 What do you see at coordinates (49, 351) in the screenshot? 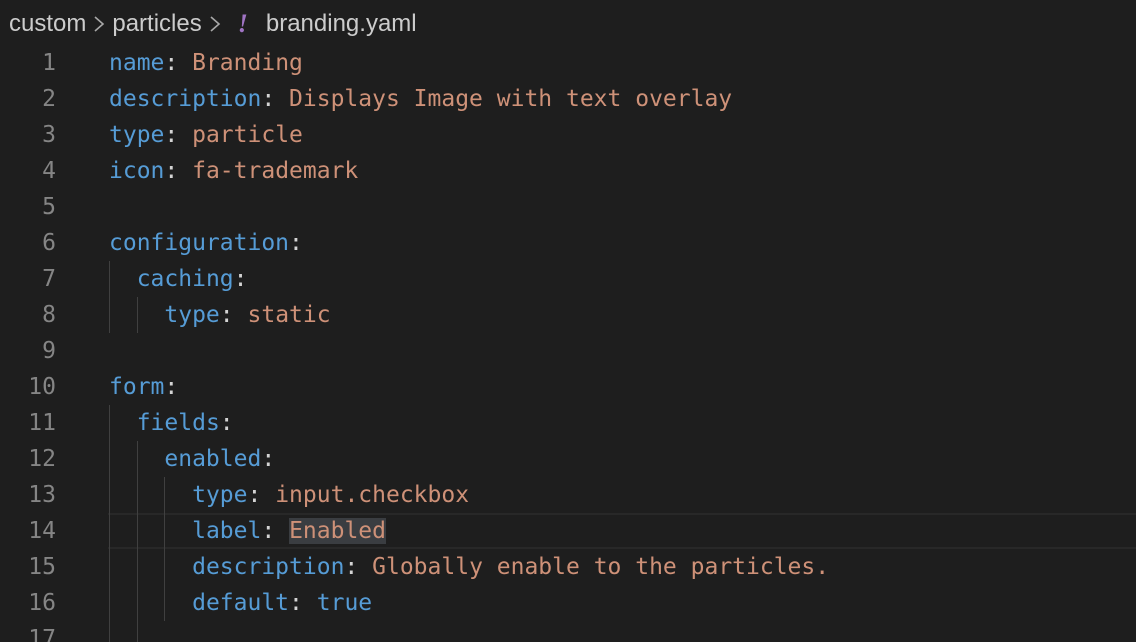
I see `line-number: 9` at bounding box center [49, 351].